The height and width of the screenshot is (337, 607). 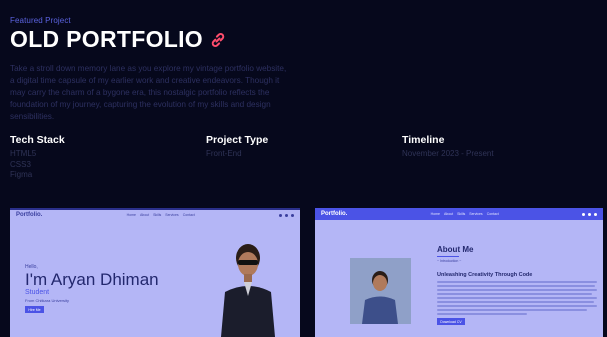 I want to click on timeline-label: Timeline, so click(x=423, y=140).